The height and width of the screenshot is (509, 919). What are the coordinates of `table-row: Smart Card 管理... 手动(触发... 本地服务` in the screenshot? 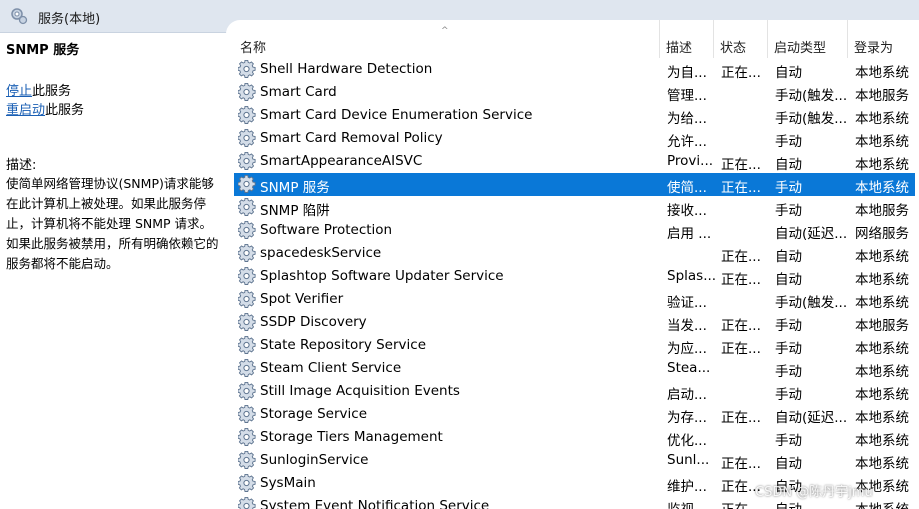 It's located at (574, 92).